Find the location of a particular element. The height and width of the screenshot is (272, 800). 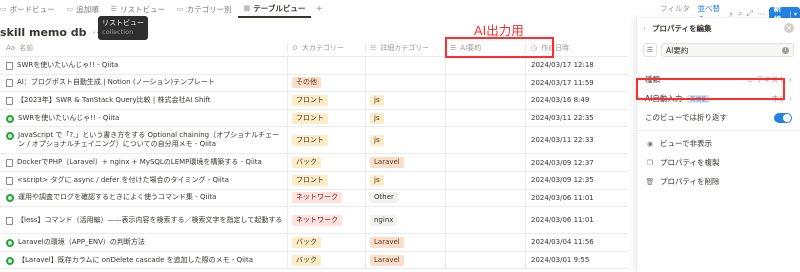

close-icon: ✕ is located at coordinates (789, 28).